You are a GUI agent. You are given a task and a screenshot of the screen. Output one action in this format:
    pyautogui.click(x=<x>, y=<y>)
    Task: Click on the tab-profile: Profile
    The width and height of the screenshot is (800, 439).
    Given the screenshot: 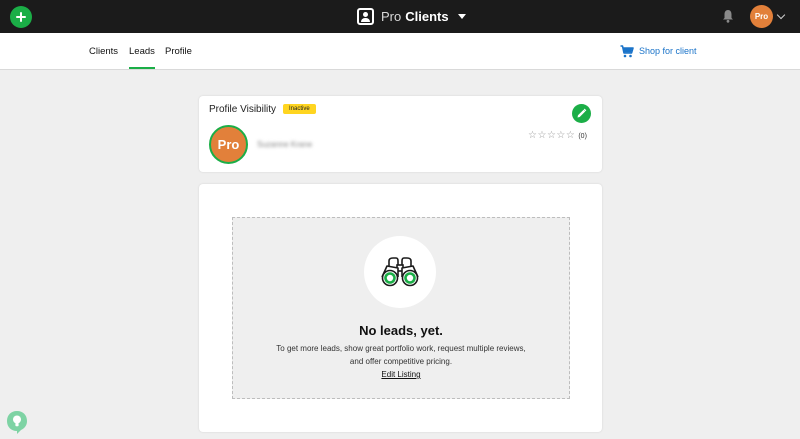 What is the action you would take?
    pyautogui.click(x=178, y=57)
    